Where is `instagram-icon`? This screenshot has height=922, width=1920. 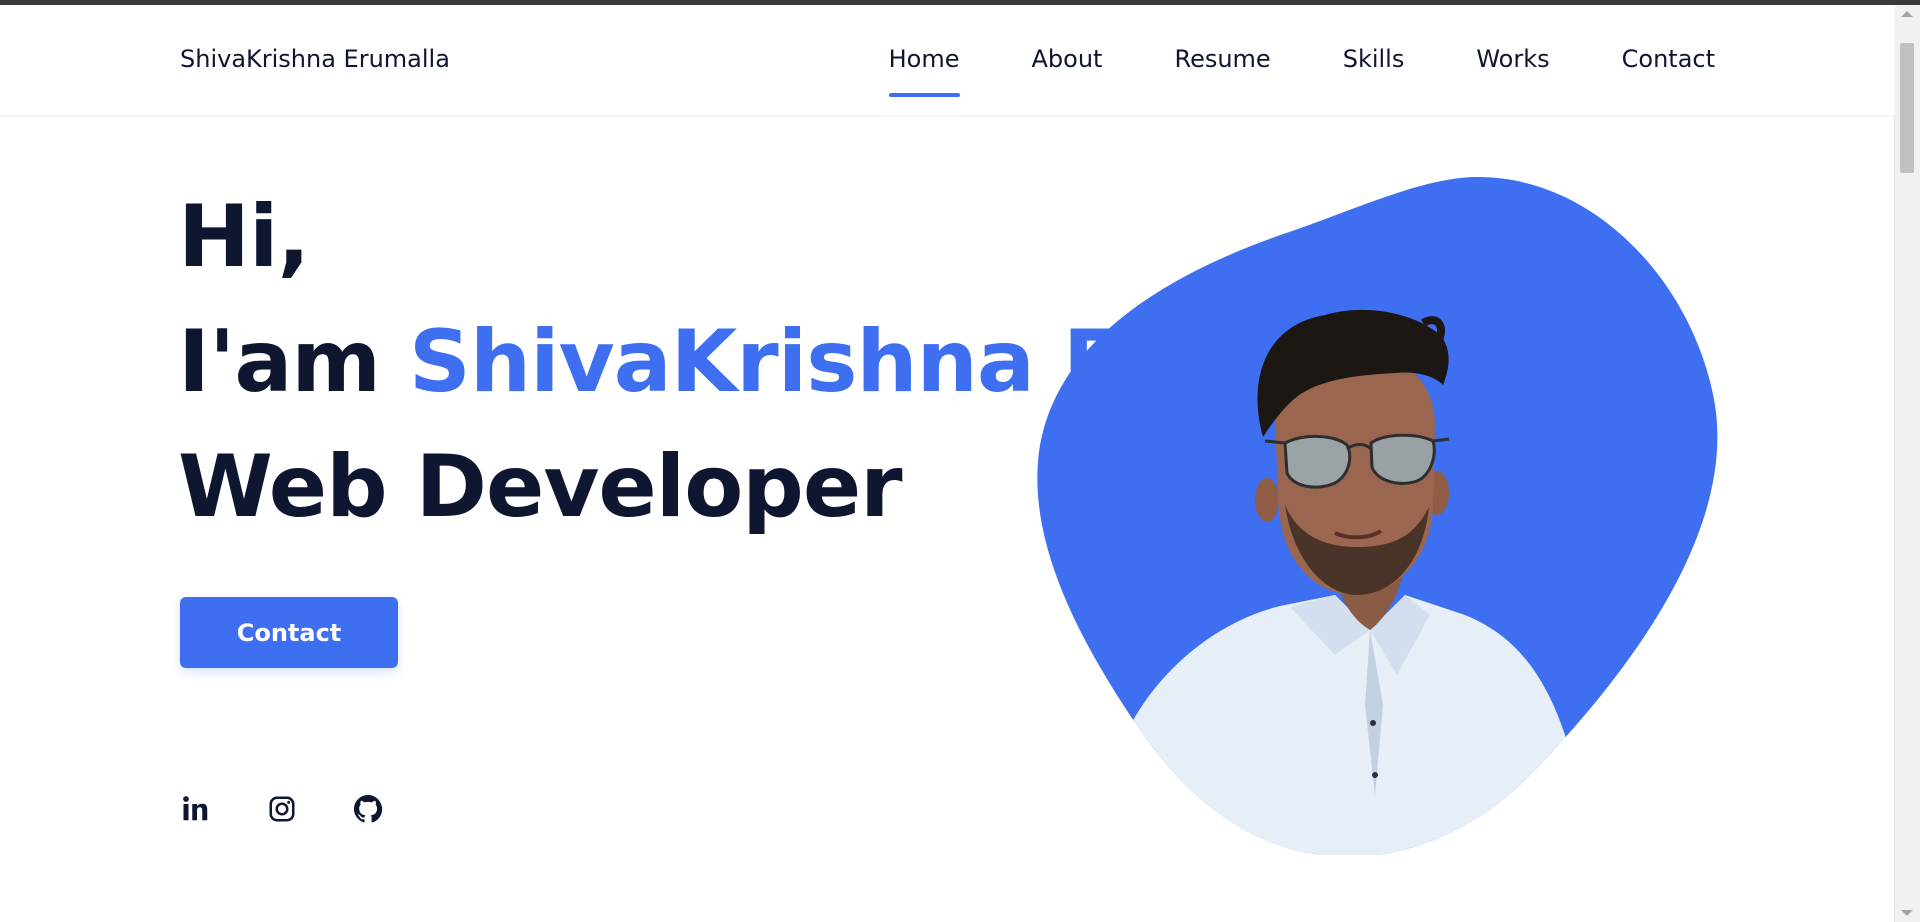
instagram-icon is located at coordinates (282, 809).